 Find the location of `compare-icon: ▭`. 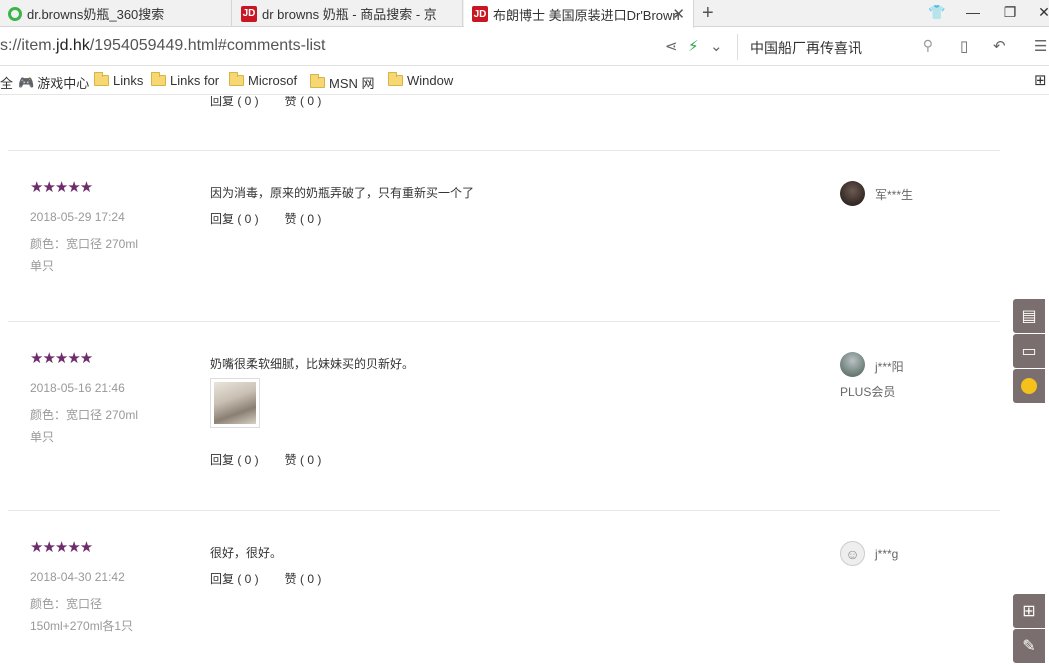

compare-icon: ▭ is located at coordinates (1029, 351).